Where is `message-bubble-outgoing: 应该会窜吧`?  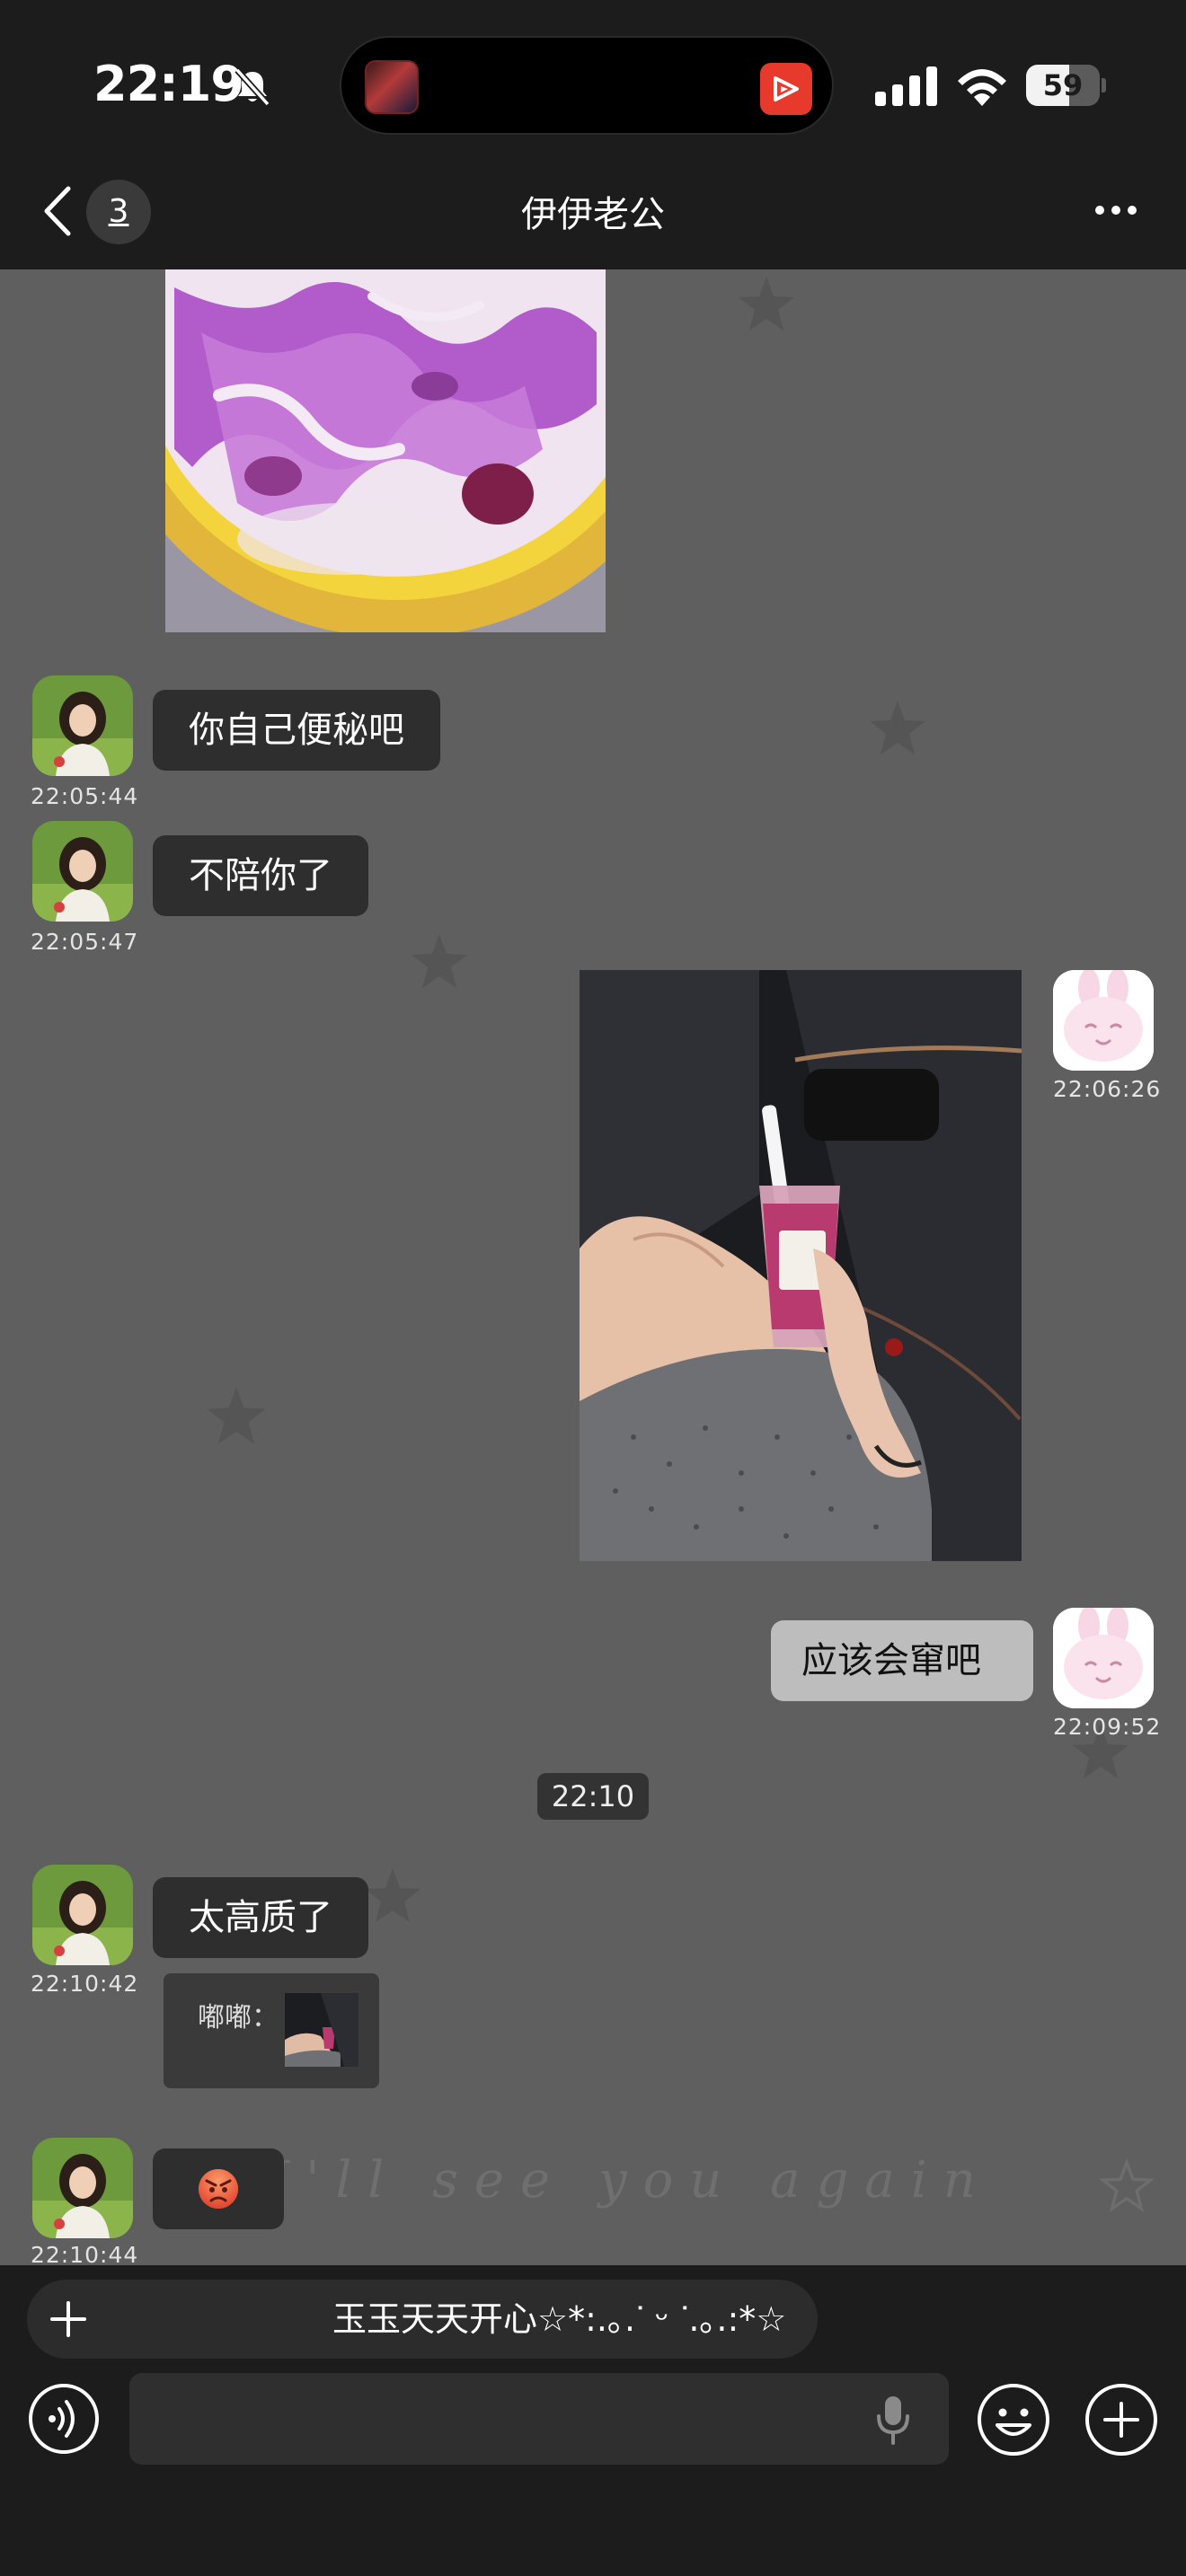 message-bubble-outgoing: 应该会窜吧 is located at coordinates (902, 1660).